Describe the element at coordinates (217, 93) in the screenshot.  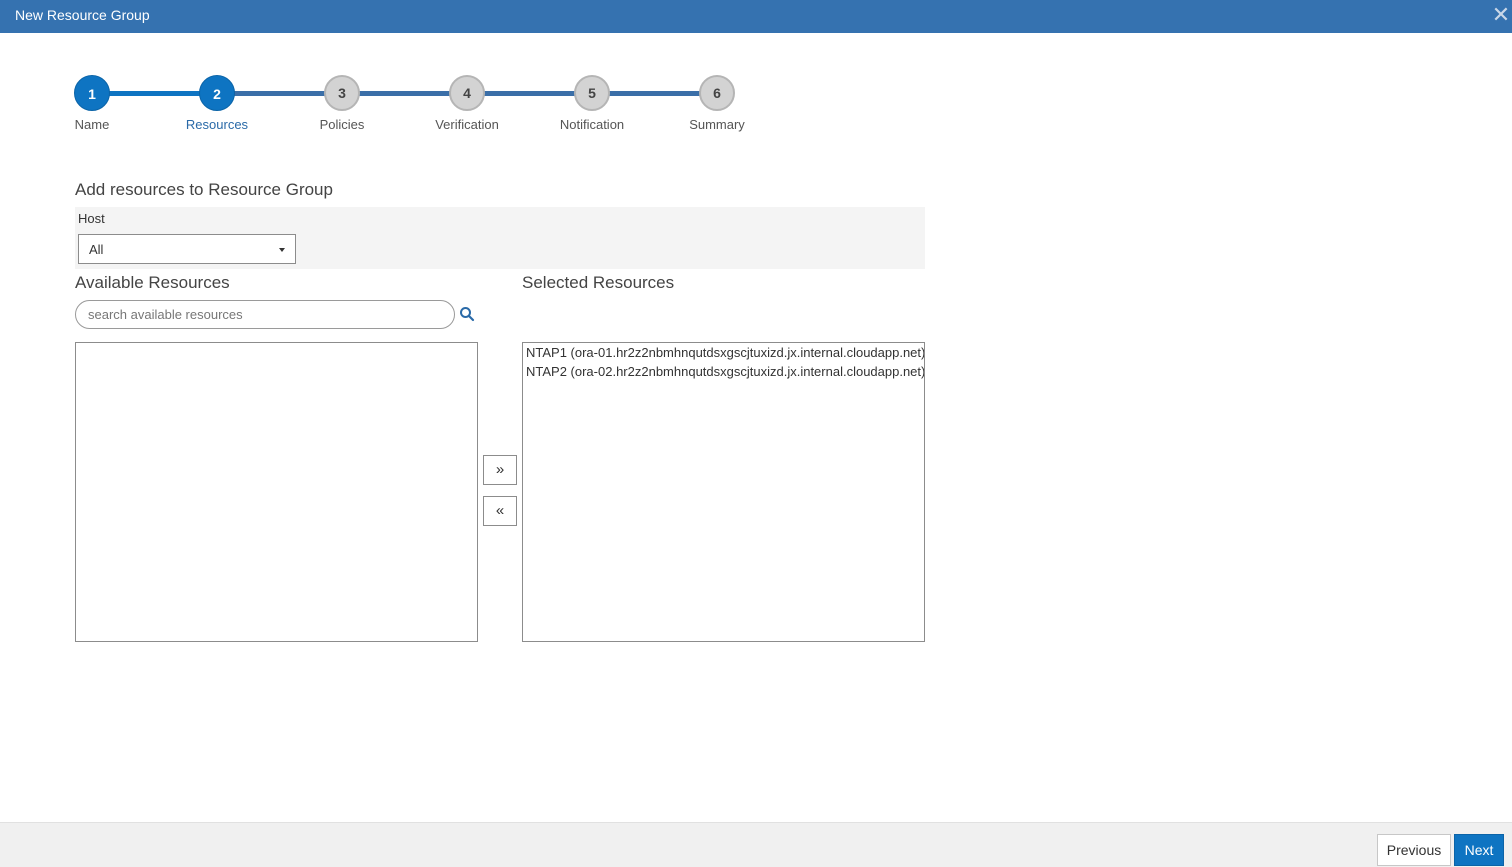
I see `step-2-circle: 2` at that location.